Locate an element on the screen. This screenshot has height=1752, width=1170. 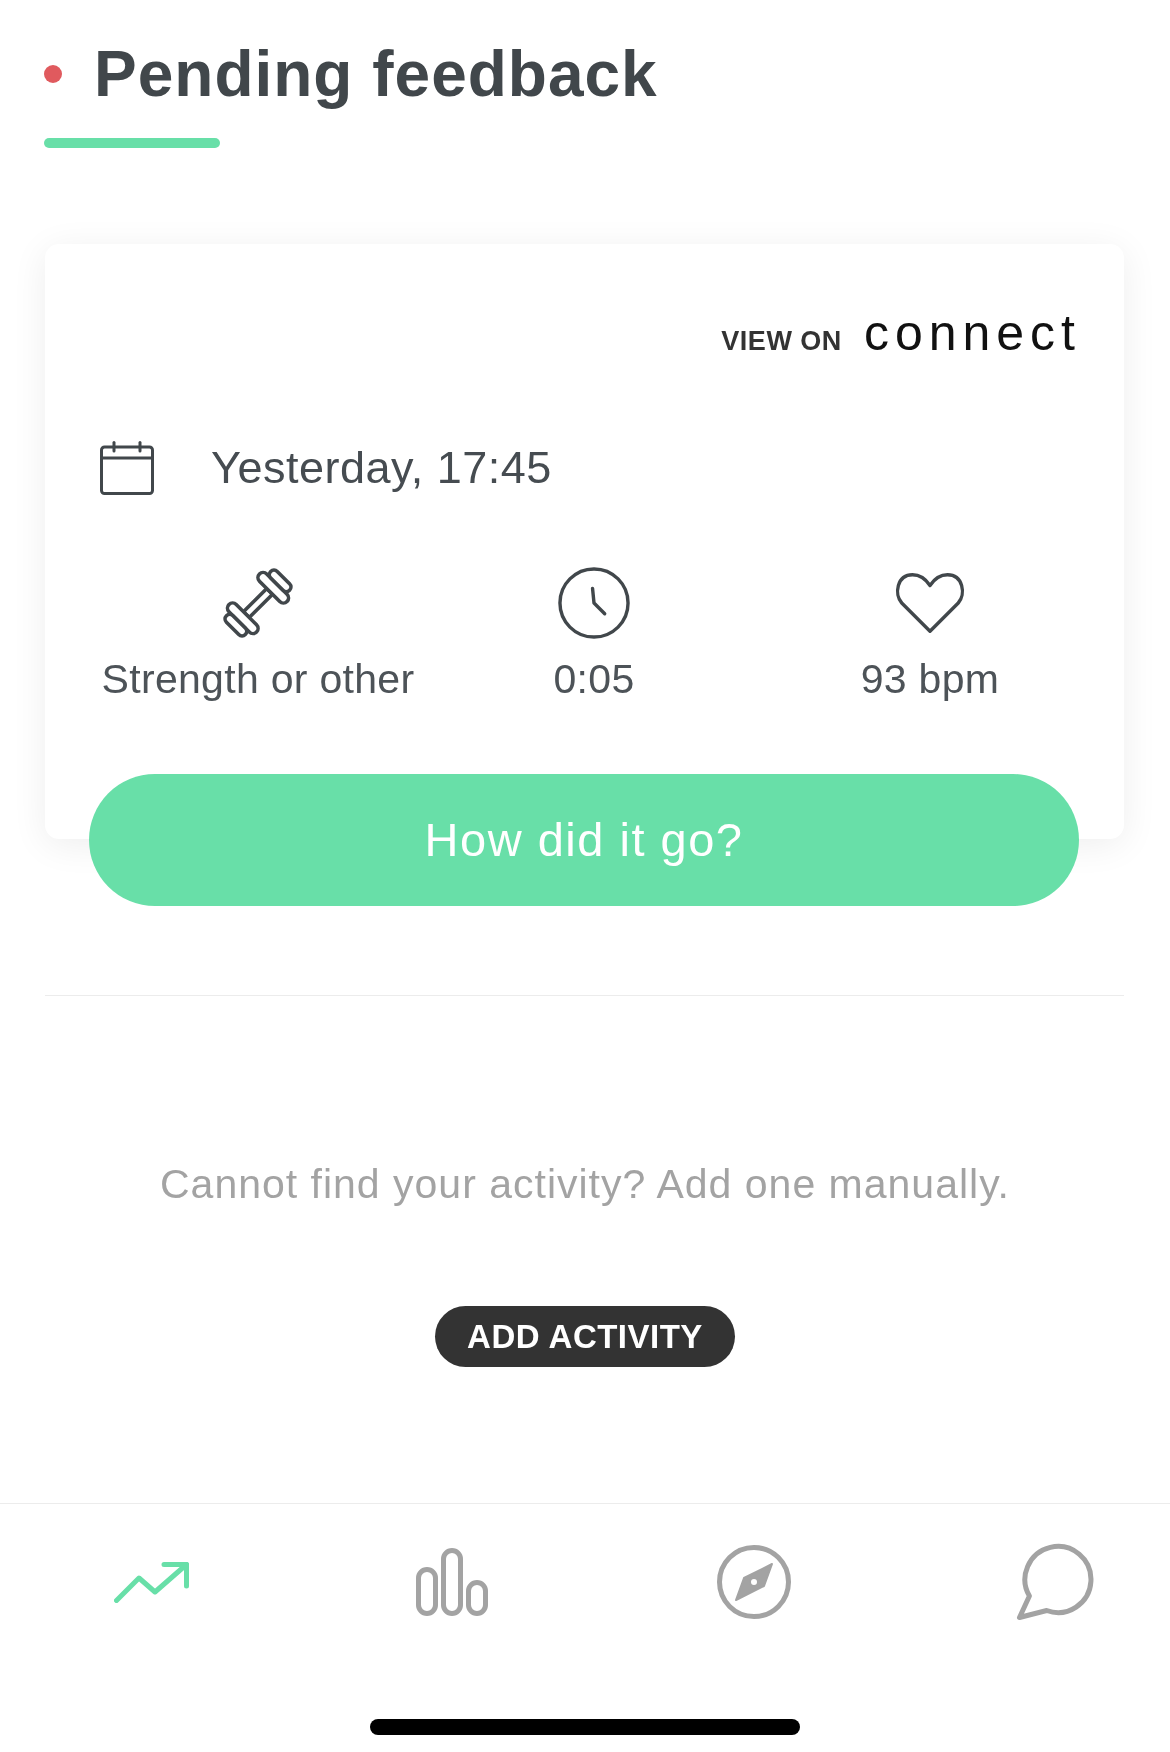
heart-rate-value: 93 bpm is located at coordinates (930, 679).